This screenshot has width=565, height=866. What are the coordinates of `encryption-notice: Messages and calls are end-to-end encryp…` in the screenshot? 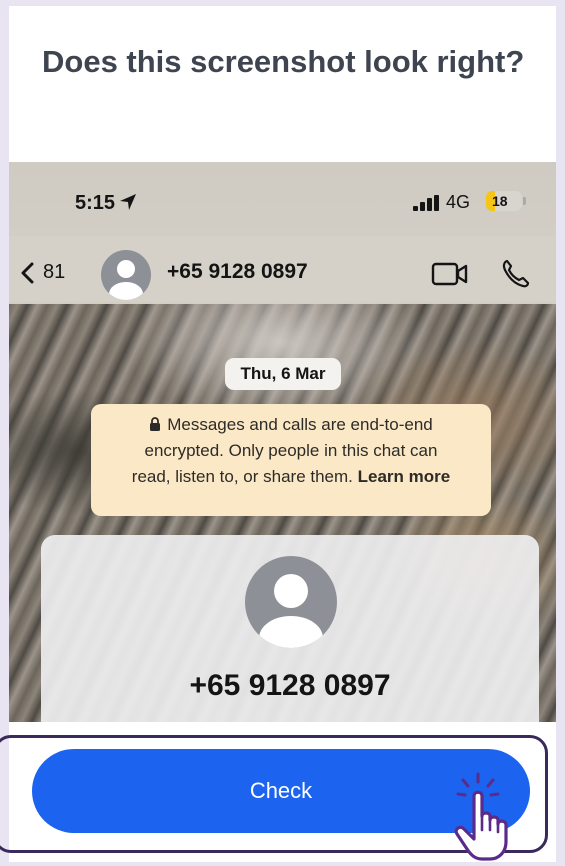 It's located at (291, 460).